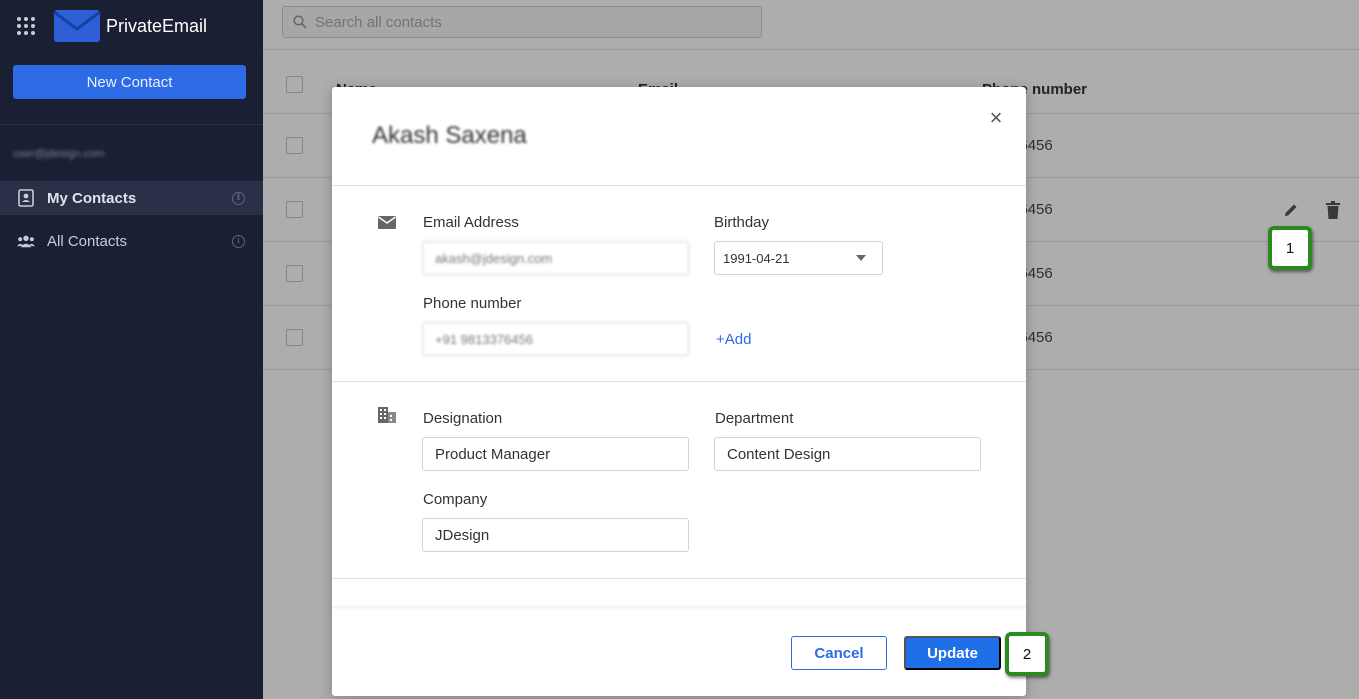 The width and height of the screenshot is (1359, 699). I want to click on company-label: Company, so click(455, 499).